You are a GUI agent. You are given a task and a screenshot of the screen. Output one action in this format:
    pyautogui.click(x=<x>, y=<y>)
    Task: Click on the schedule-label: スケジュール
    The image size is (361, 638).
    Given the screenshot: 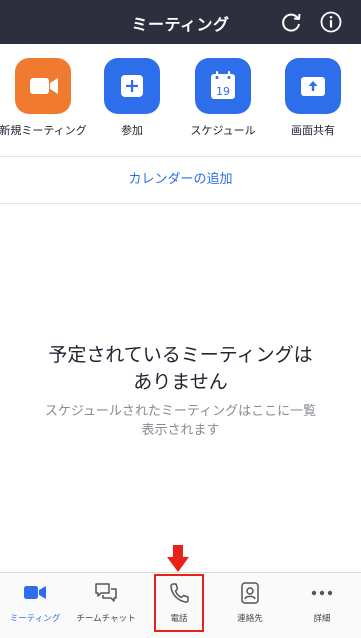 What is the action you would take?
    pyautogui.click(x=223, y=130)
    